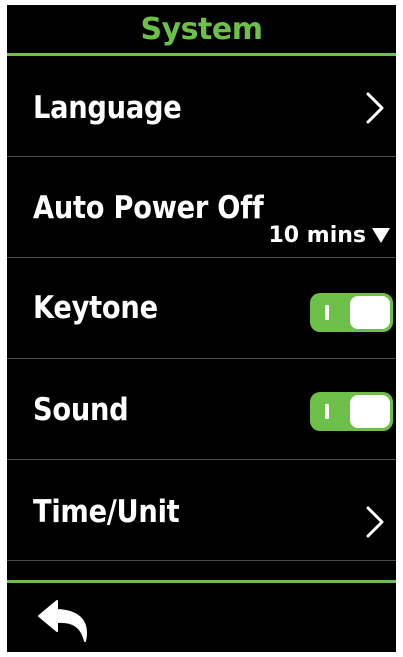 This screenshot has width=403, height=657. I want to click on menu-item-sound: Sound, so click(201, 409).